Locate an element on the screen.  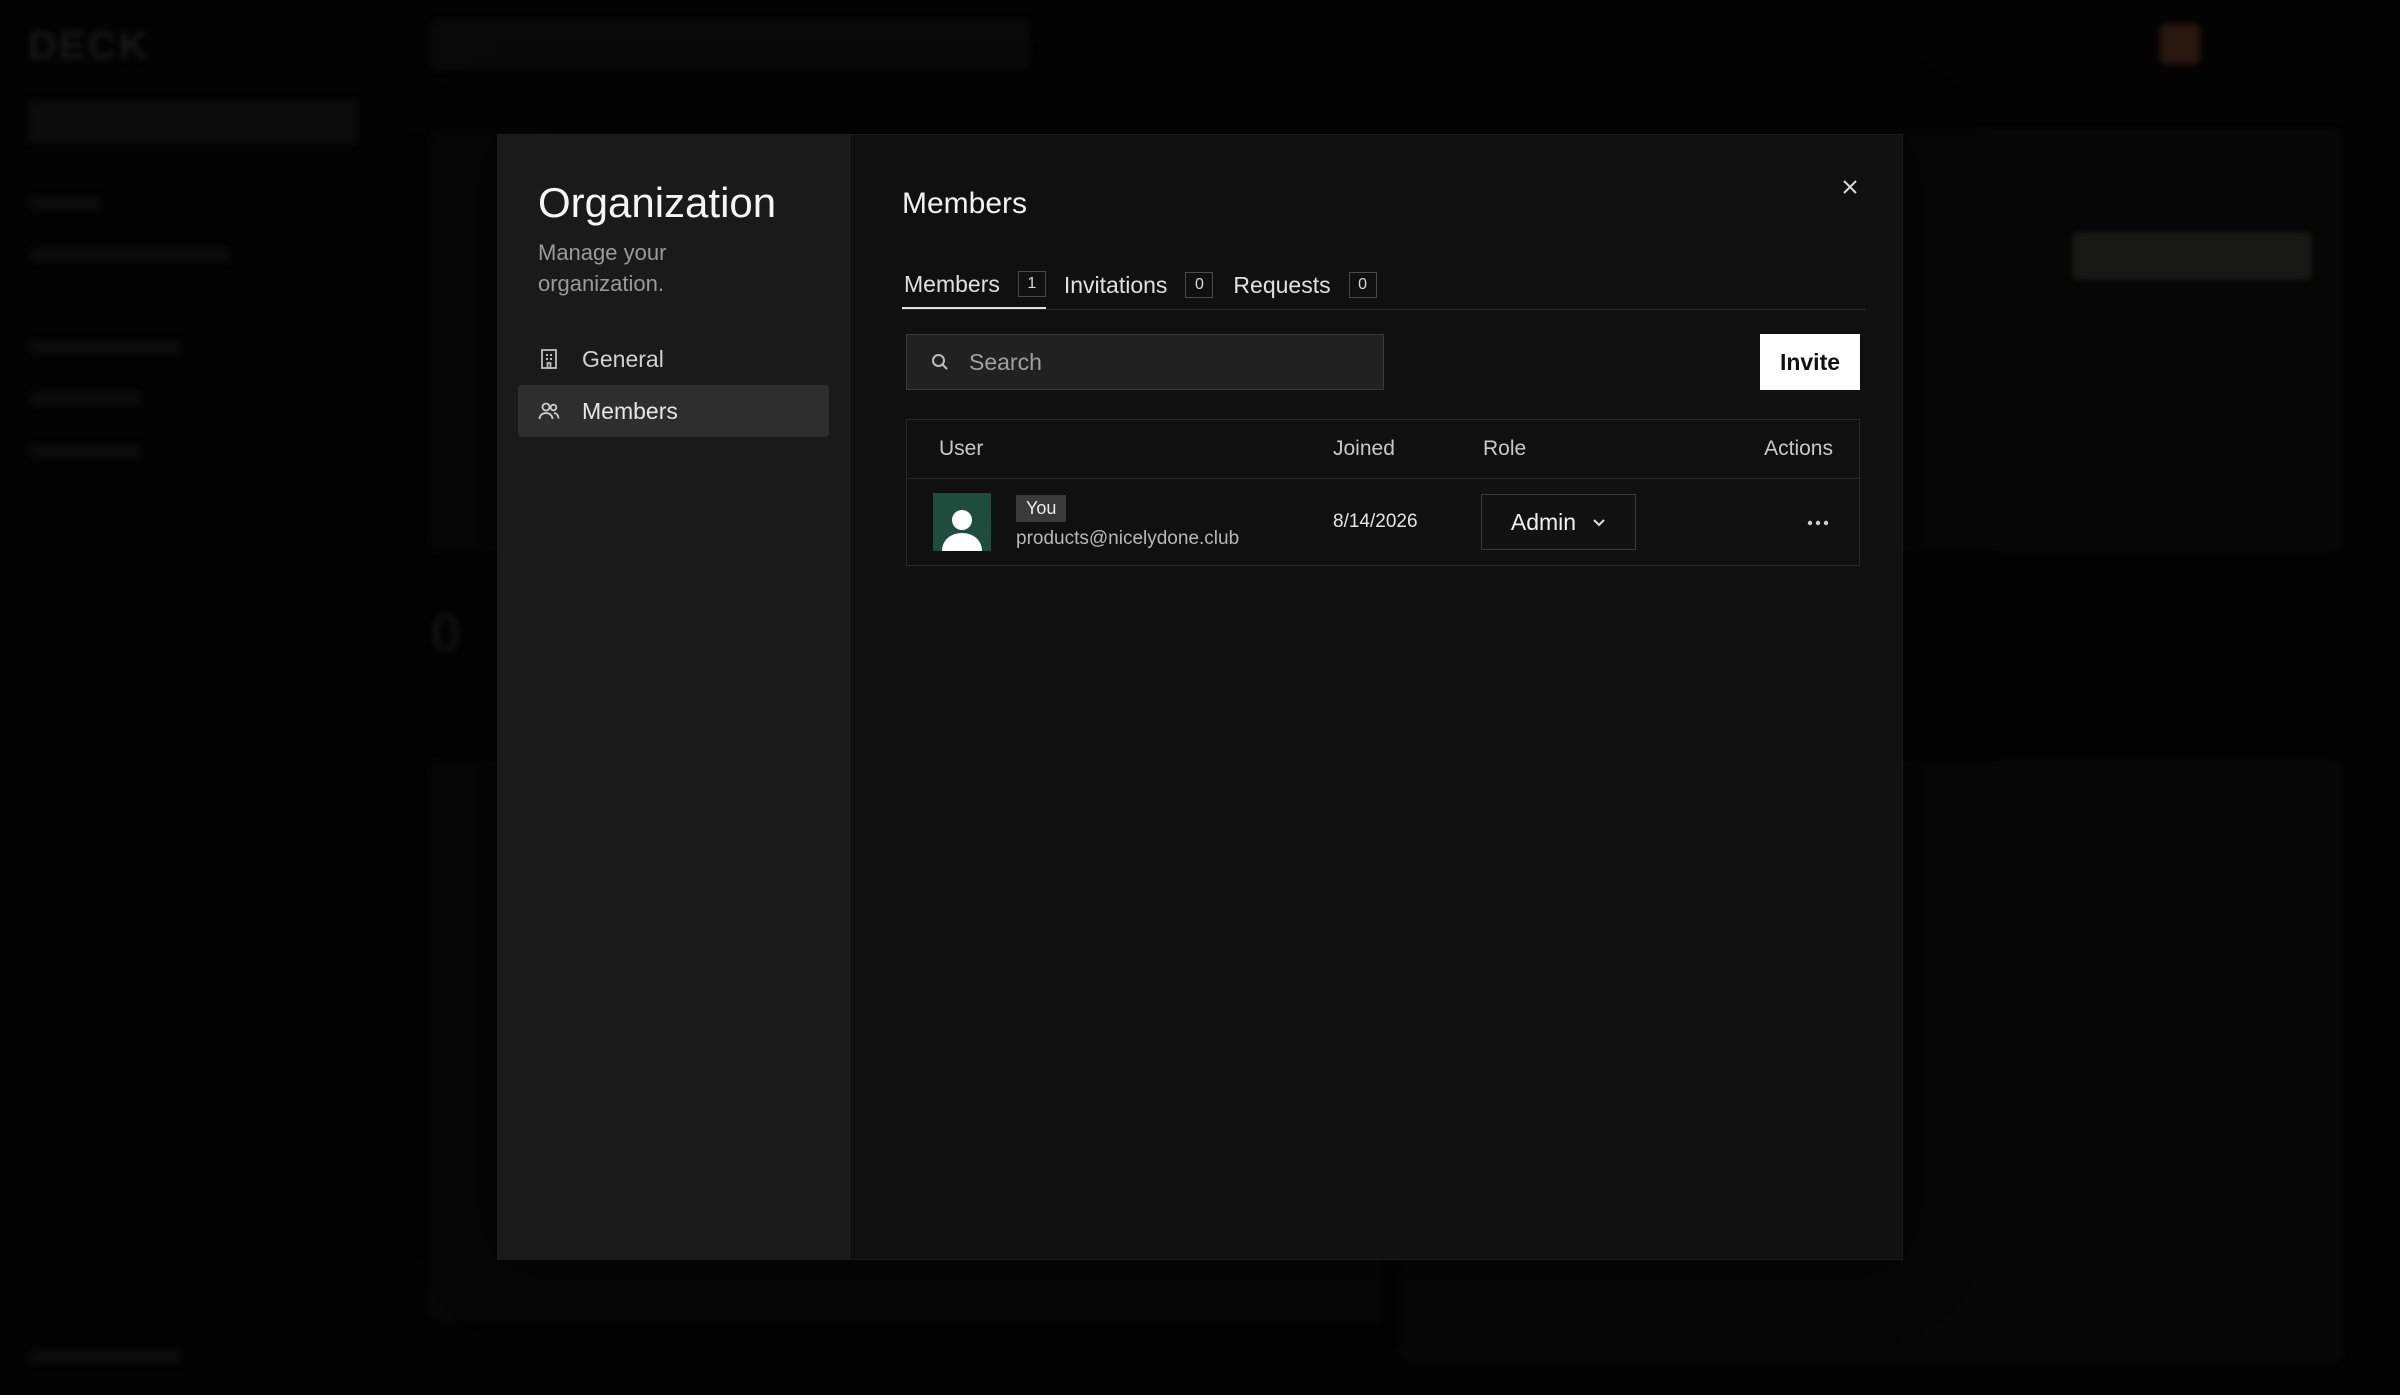
close-icon is located at coordinates (1850, 187).